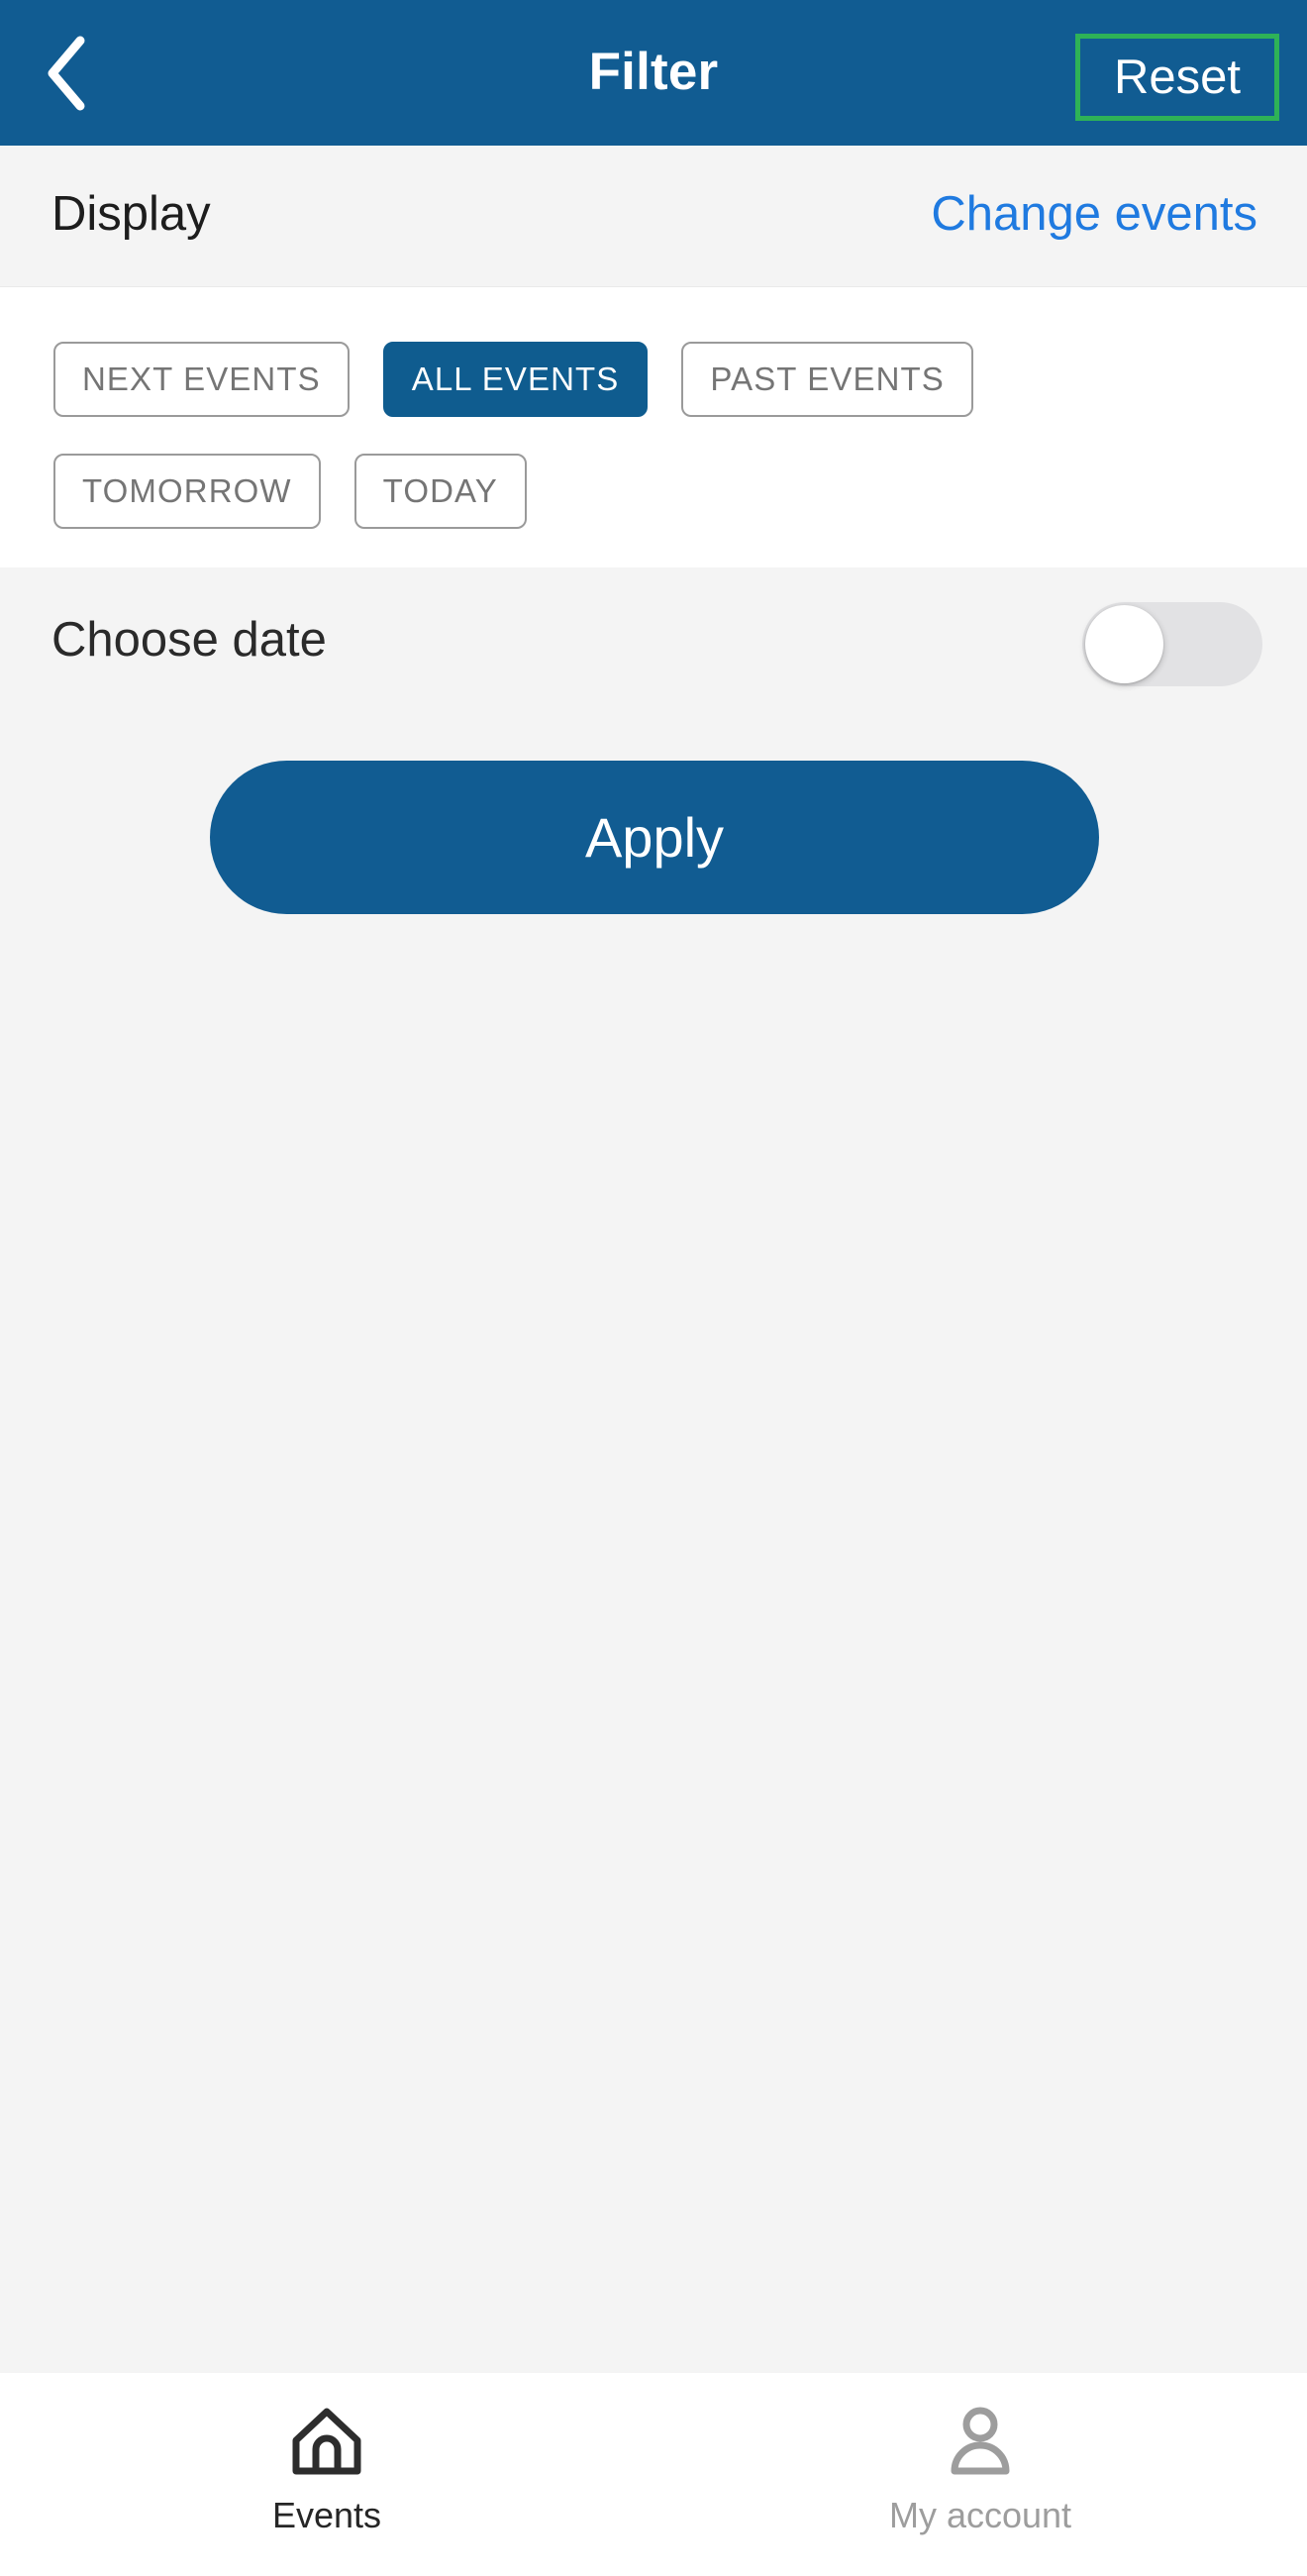  I want to click on nav-item-my-account: My account, so click(980, 2474).